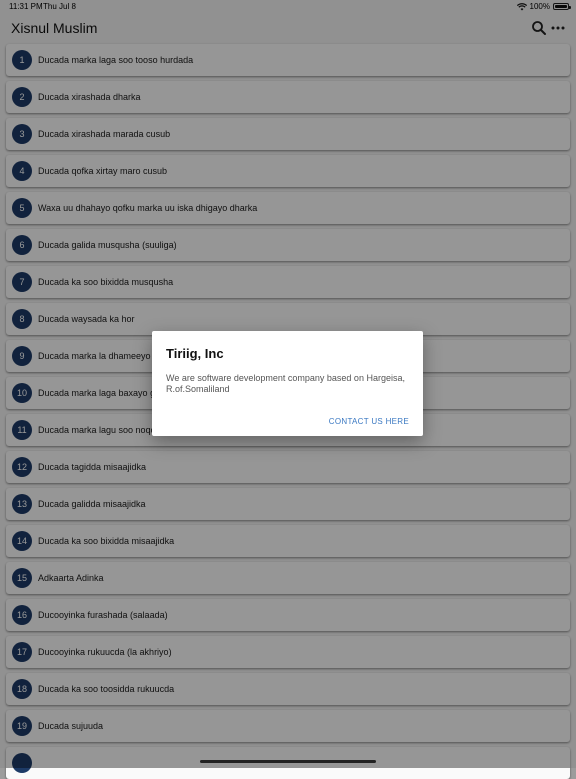  I want to click on dialog-title: Tiriig, Inc, so click(195, 353).